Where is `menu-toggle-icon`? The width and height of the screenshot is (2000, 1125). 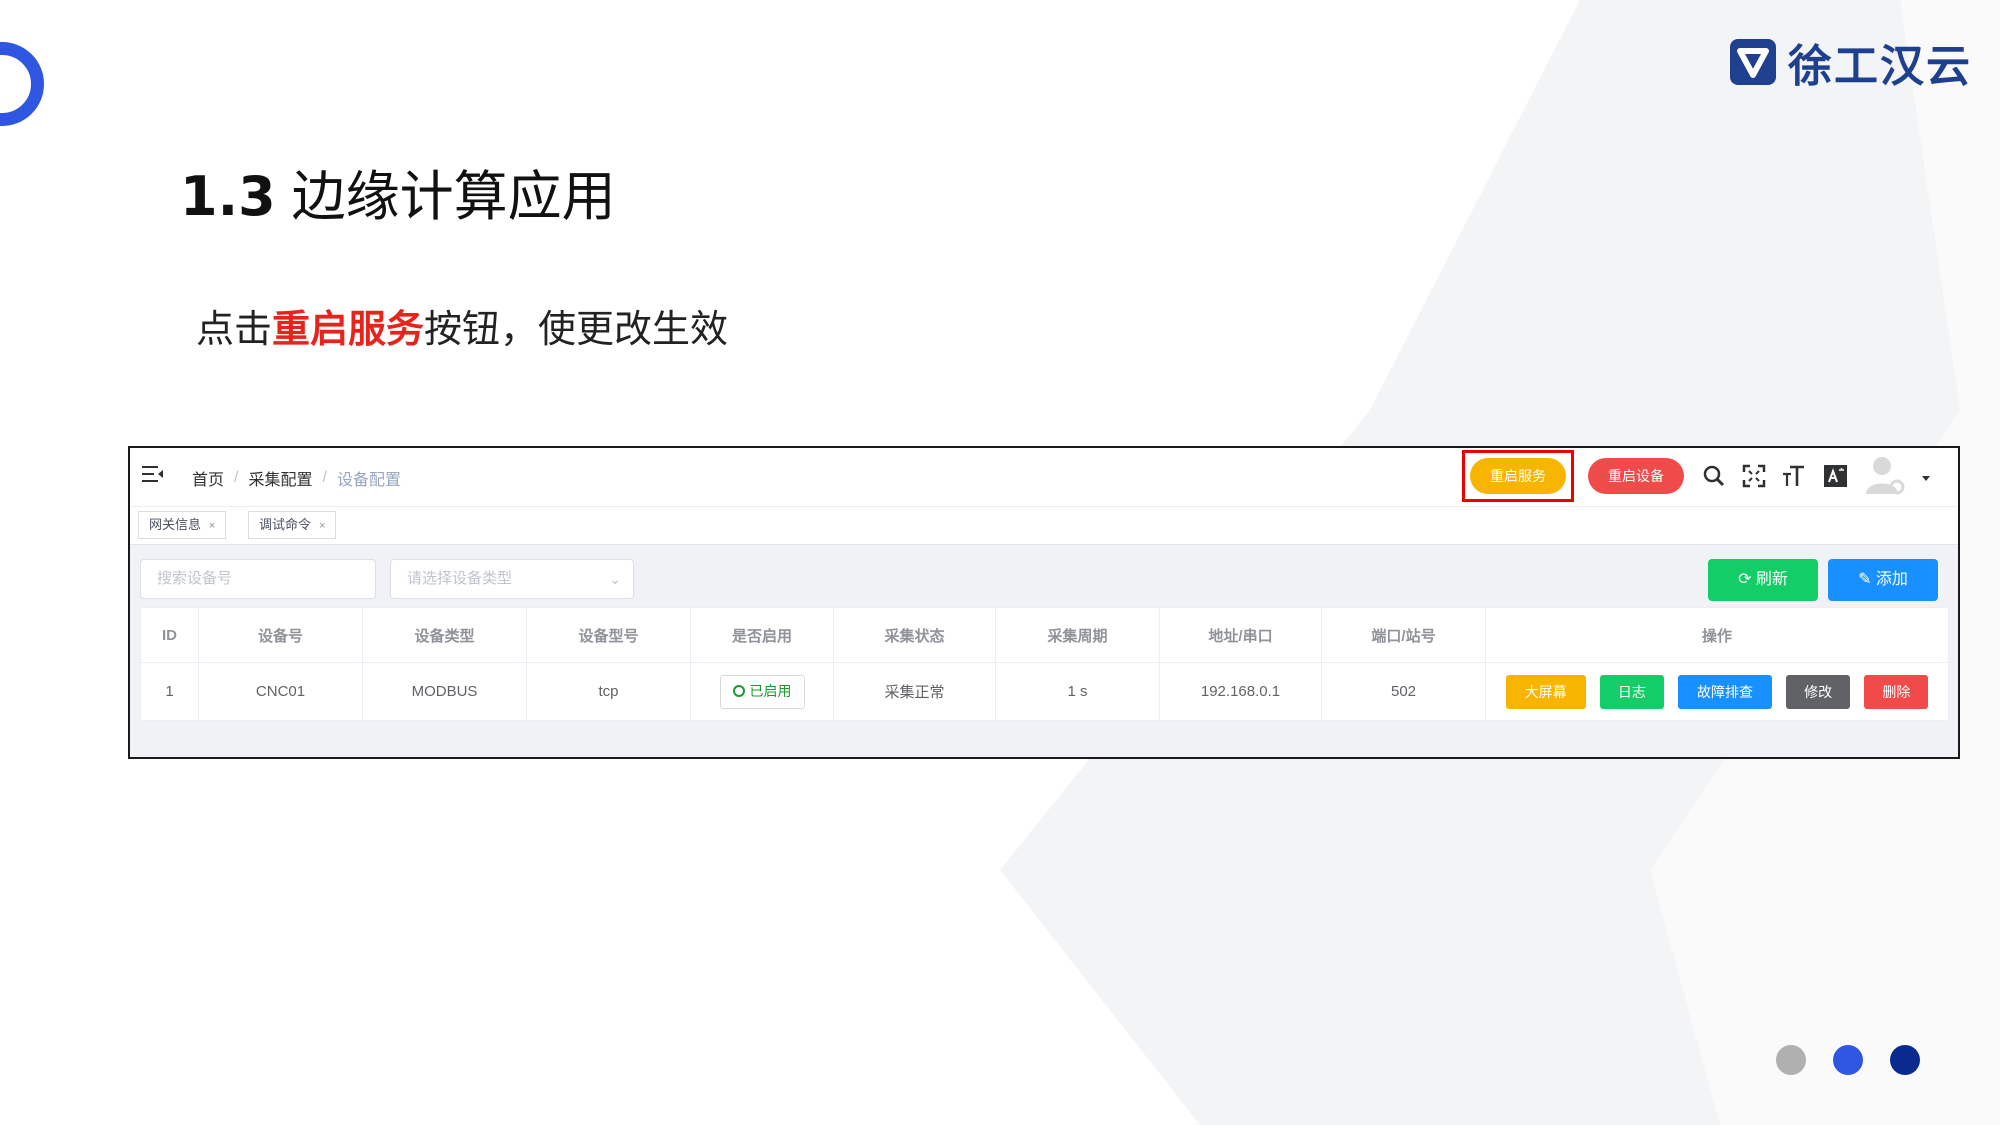 menu-toggle-icon is located at coordinates (153, 474).